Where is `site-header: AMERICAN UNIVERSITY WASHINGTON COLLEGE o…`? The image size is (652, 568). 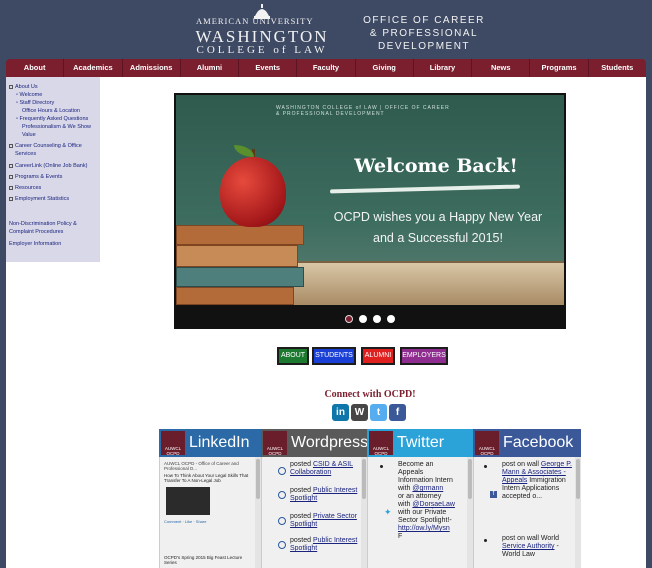 site-header: AMERICAN UNIVERSITY WASHINGTON COLLEGE o… is located at coordinates (326, 29).